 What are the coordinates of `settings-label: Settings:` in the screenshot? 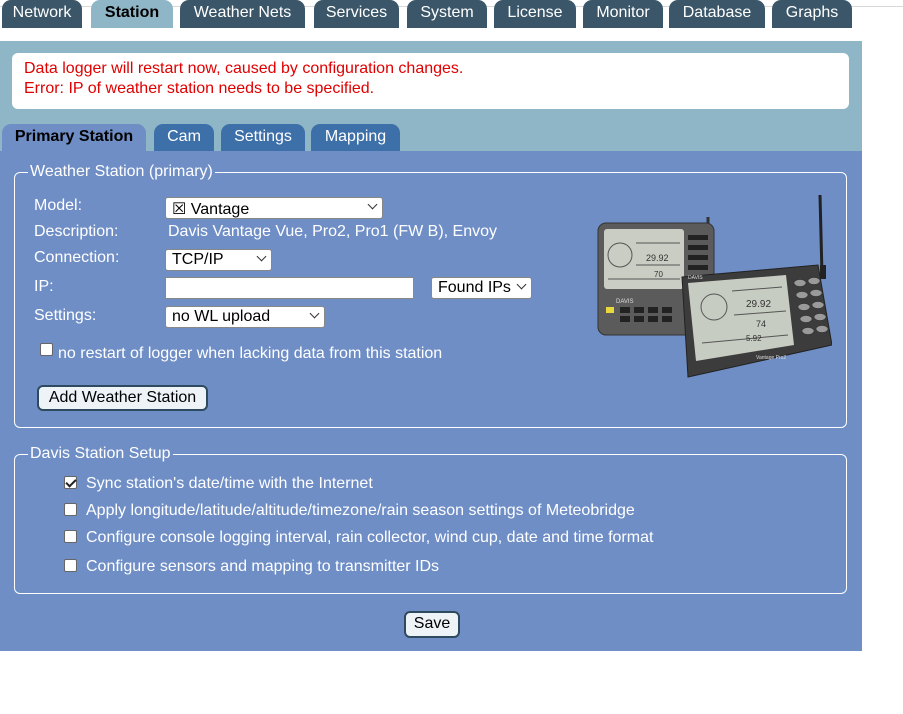 It's located at (65, 315).